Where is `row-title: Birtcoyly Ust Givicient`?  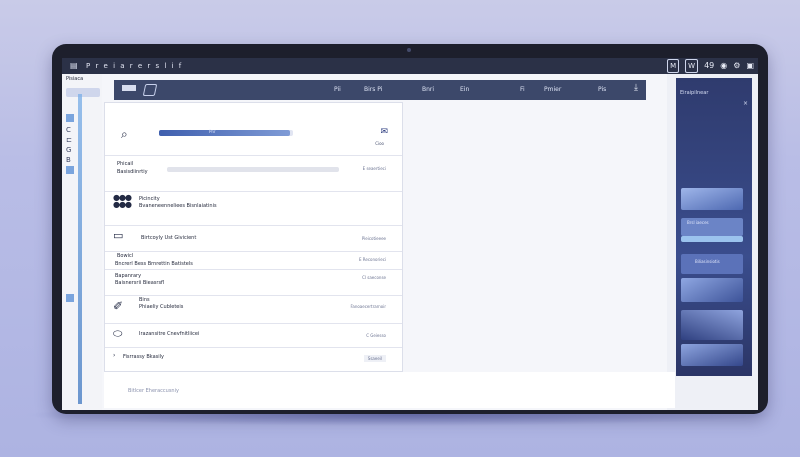 row-title: Birtcoyly Ust Givicient is located at coordinates (169, 238).